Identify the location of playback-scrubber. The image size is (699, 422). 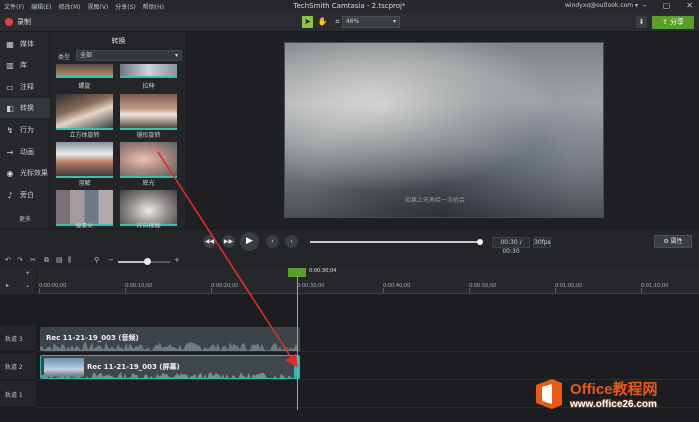
(396, 242).